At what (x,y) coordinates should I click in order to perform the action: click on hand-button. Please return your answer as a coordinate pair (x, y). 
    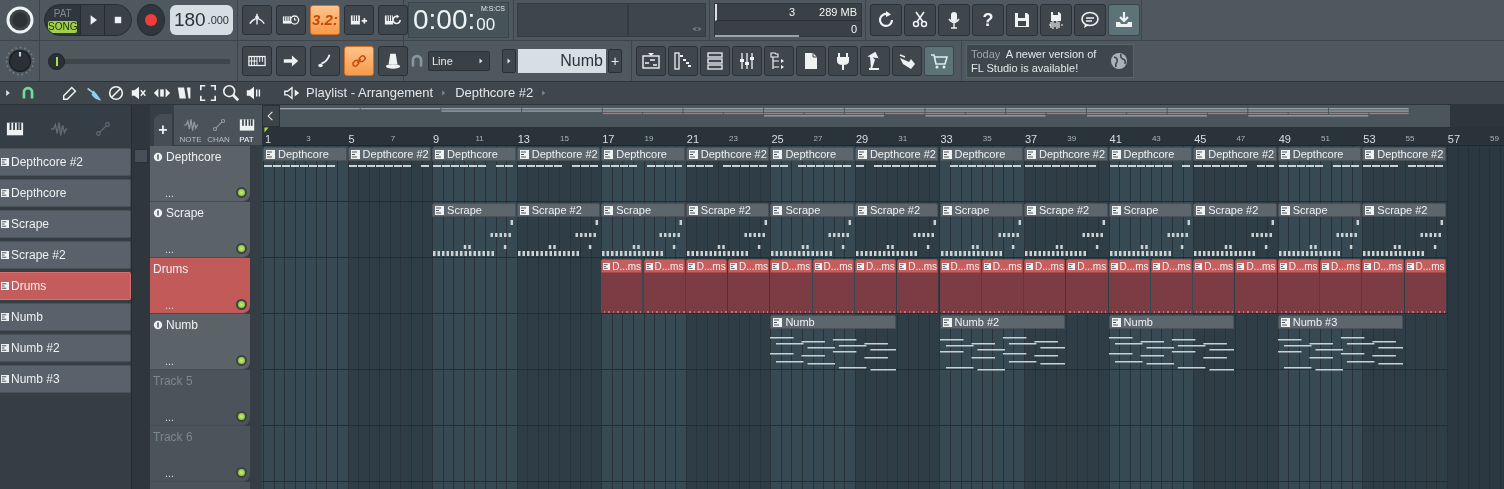
    Looking at the image, I should click on (907, 61).